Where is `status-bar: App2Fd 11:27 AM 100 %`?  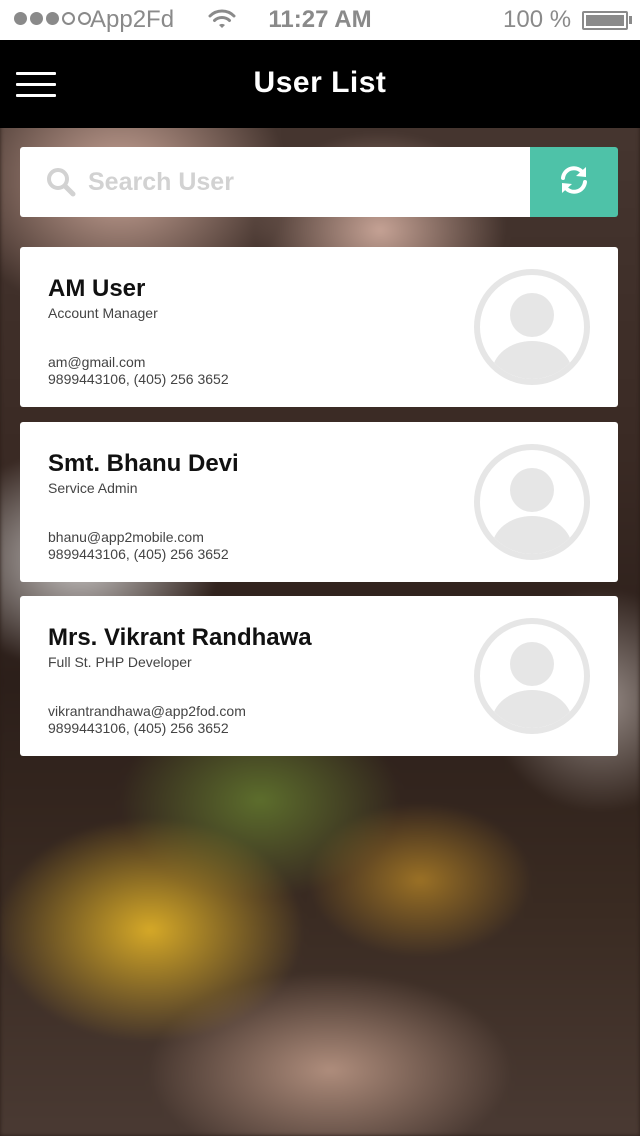
status-bar: App2Fd 11:27 AM 100 % is located at coordinates (320, 20).